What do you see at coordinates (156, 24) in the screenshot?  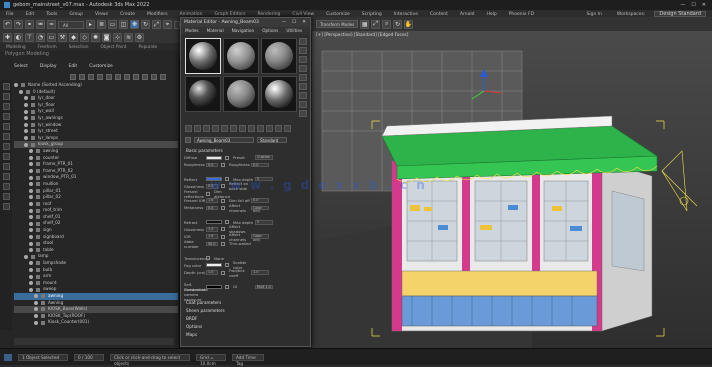 I see `select-scale-icon: ⤢` at bounding box center [156, 24].